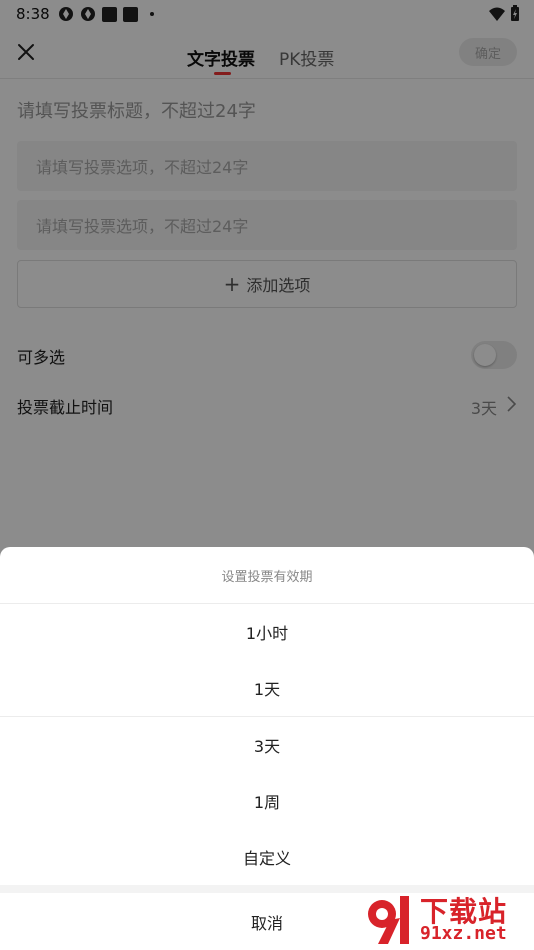 The image size is (534, 950). I want to click on option-3-days: 3天, so click(267, 745).